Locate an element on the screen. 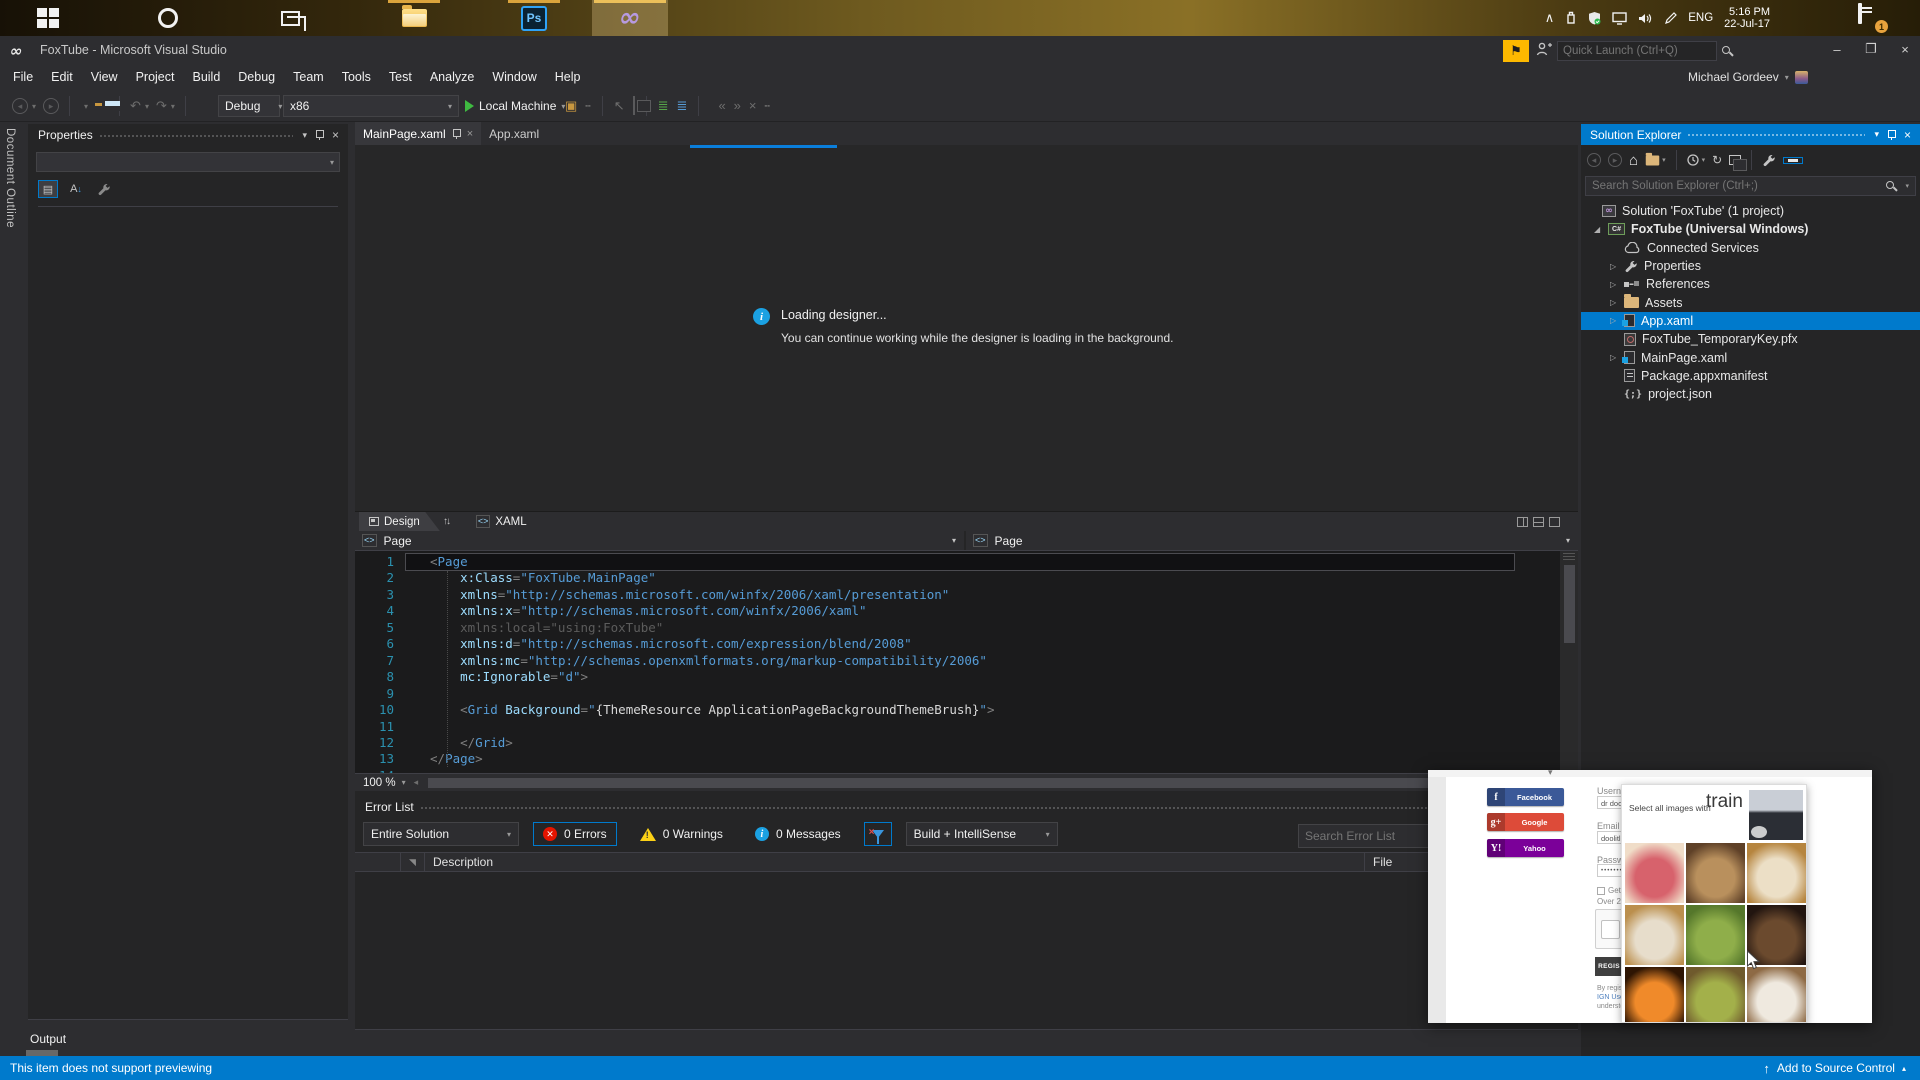 This screenshot has height=1080, width=1920. menu-analyze: Analyze is located at coordinates (452, 77).